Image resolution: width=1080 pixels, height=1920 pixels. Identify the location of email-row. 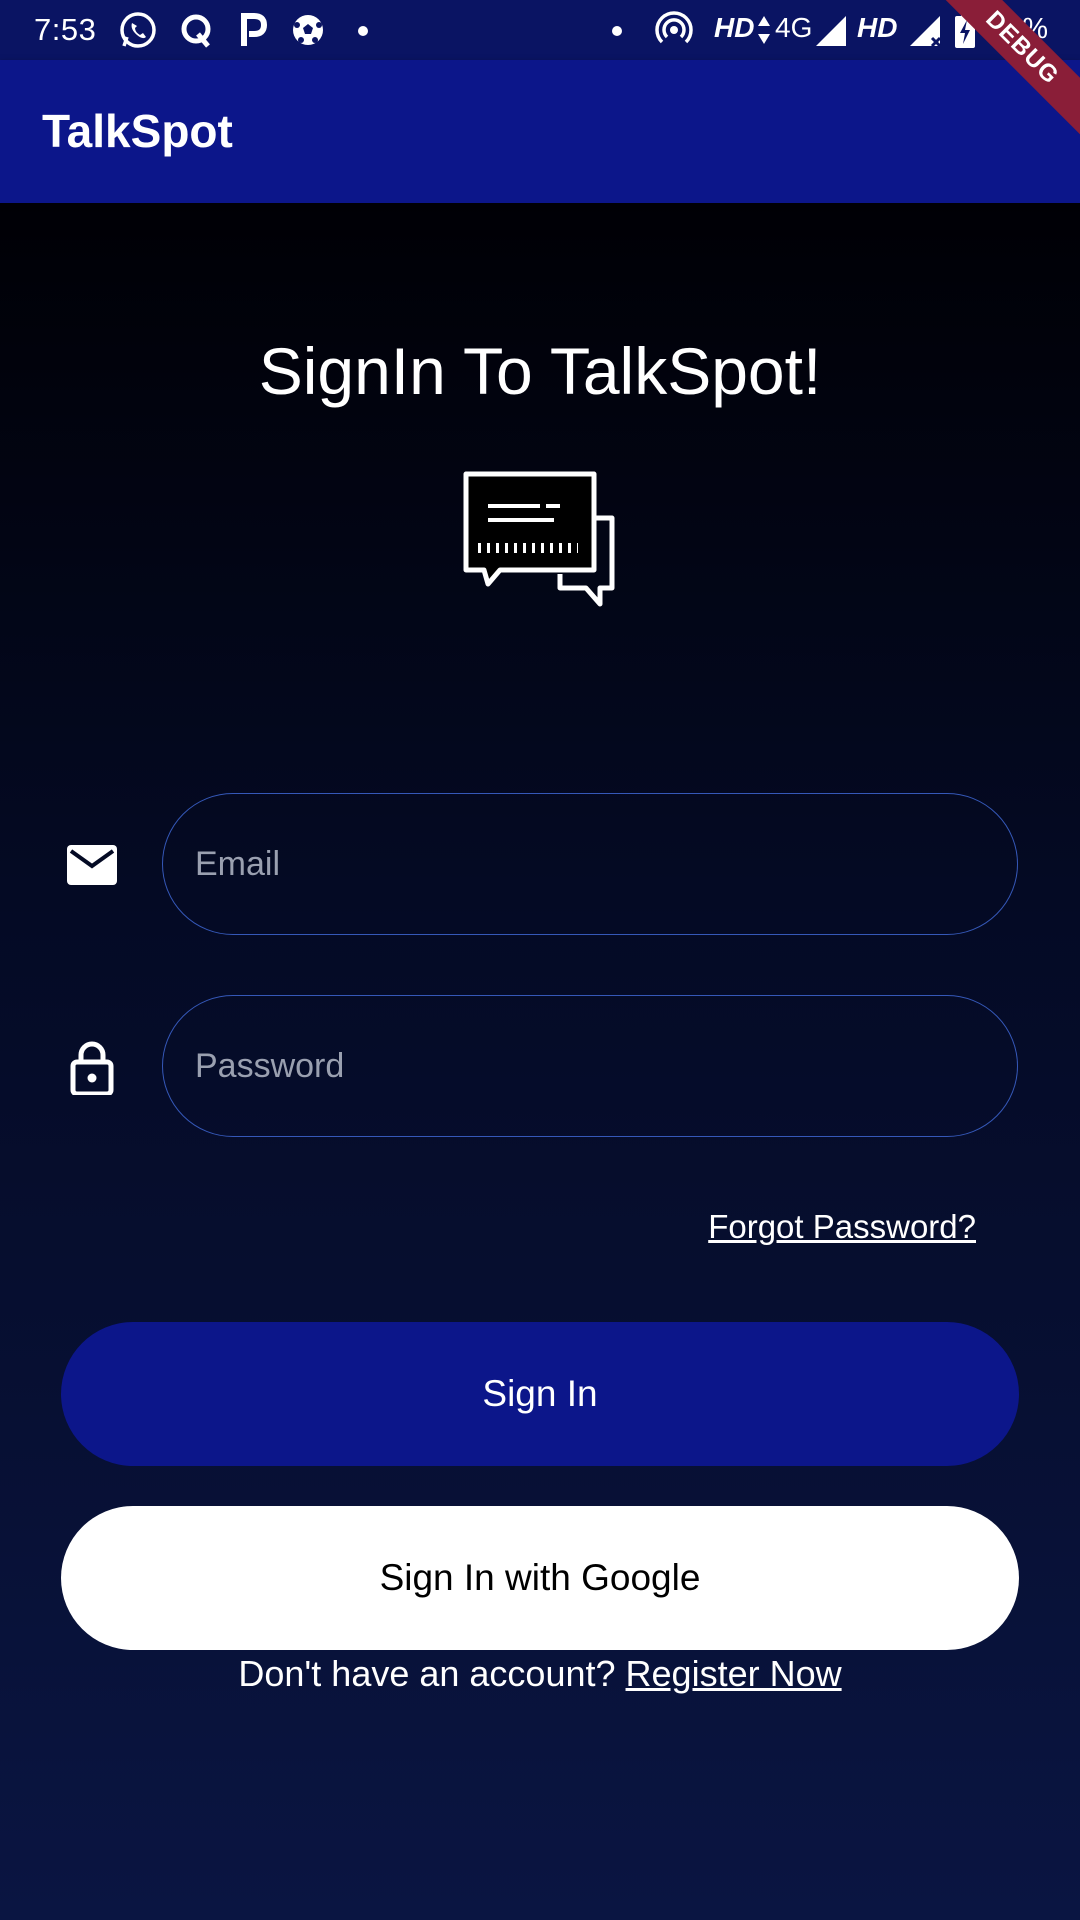
(540, 865).